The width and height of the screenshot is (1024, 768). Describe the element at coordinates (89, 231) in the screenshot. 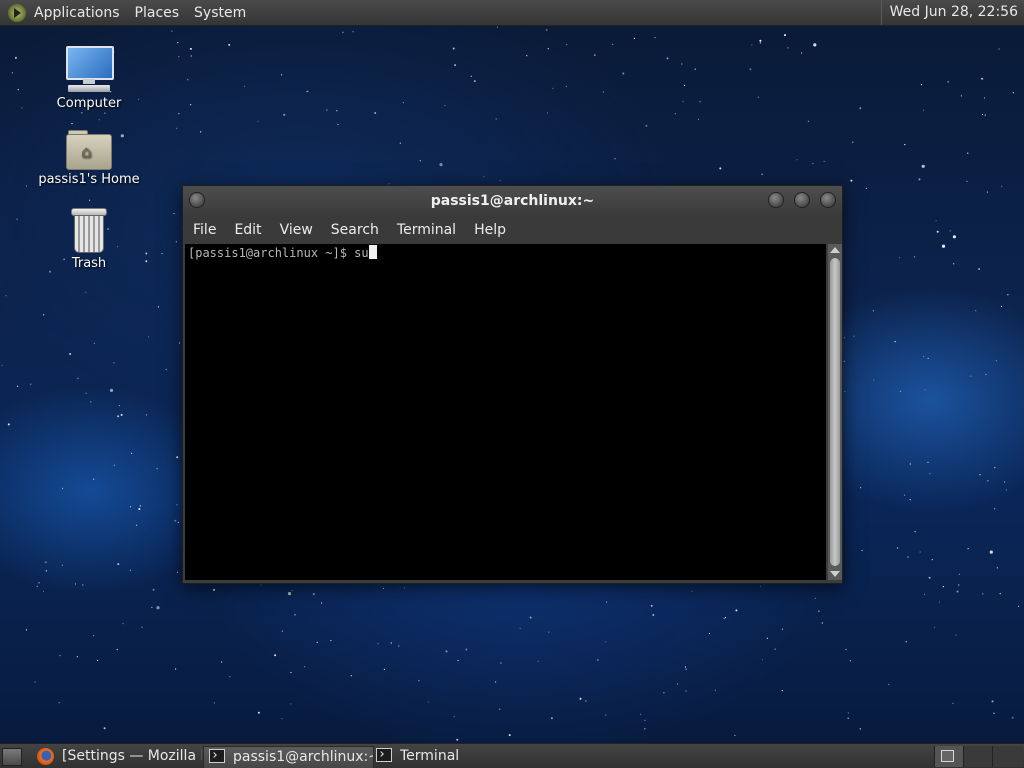

I see `trash-icon` at that location.